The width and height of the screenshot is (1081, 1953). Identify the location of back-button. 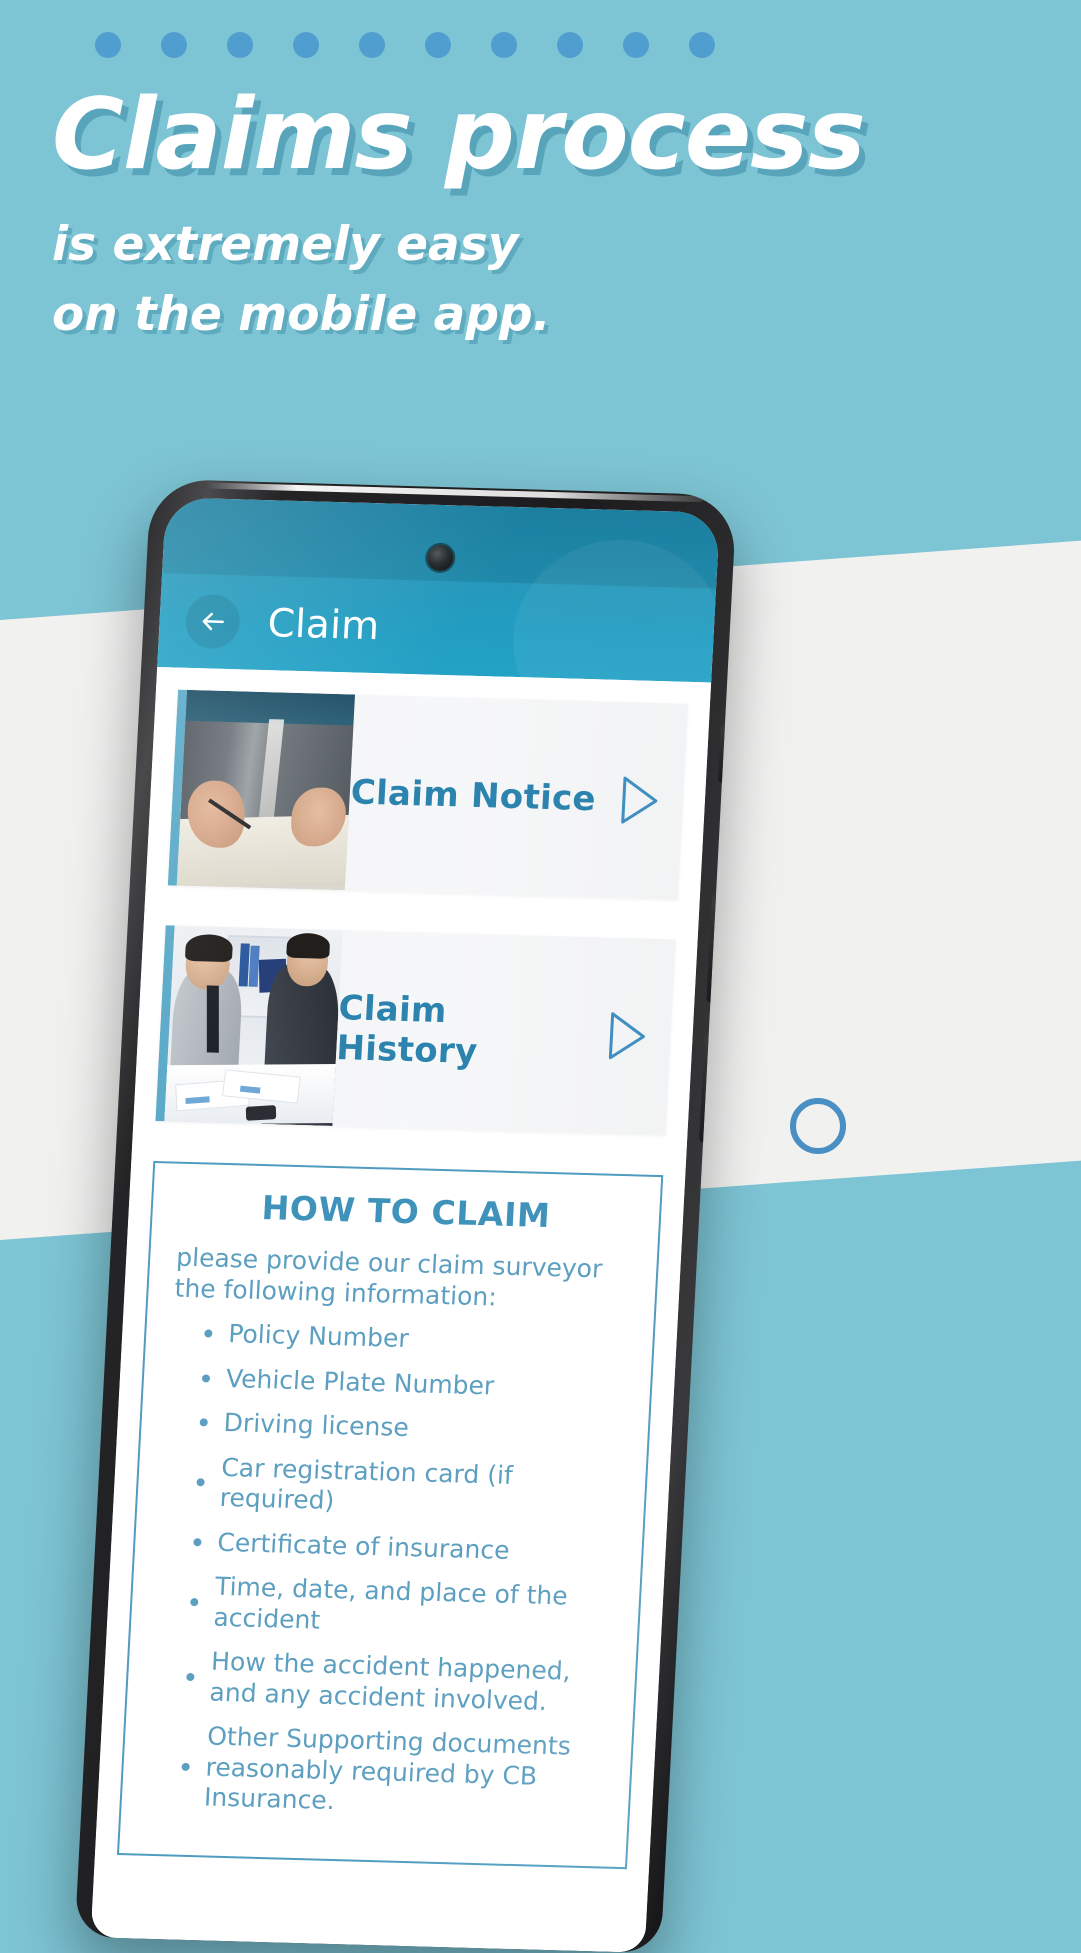
(213, 621).